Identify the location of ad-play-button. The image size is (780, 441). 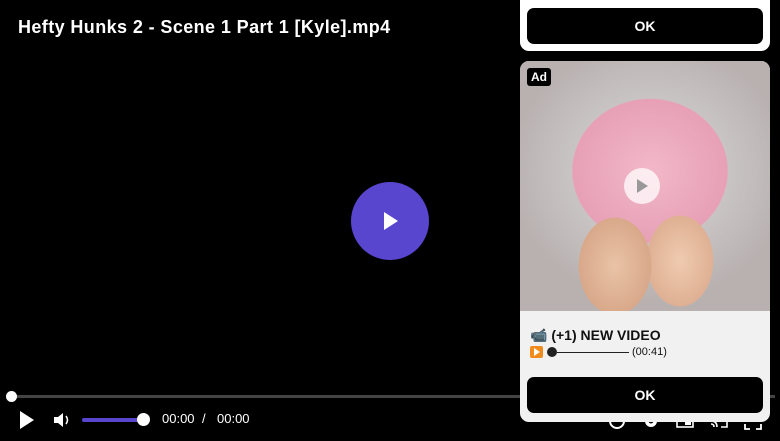
(642, 186).